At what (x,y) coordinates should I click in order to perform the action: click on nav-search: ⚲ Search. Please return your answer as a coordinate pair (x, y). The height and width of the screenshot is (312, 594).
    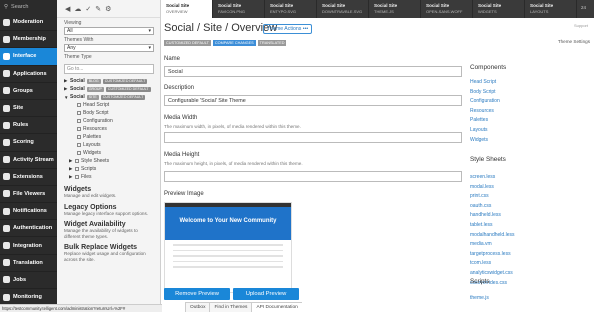
    Looking at the image, I should click on (28, 7).